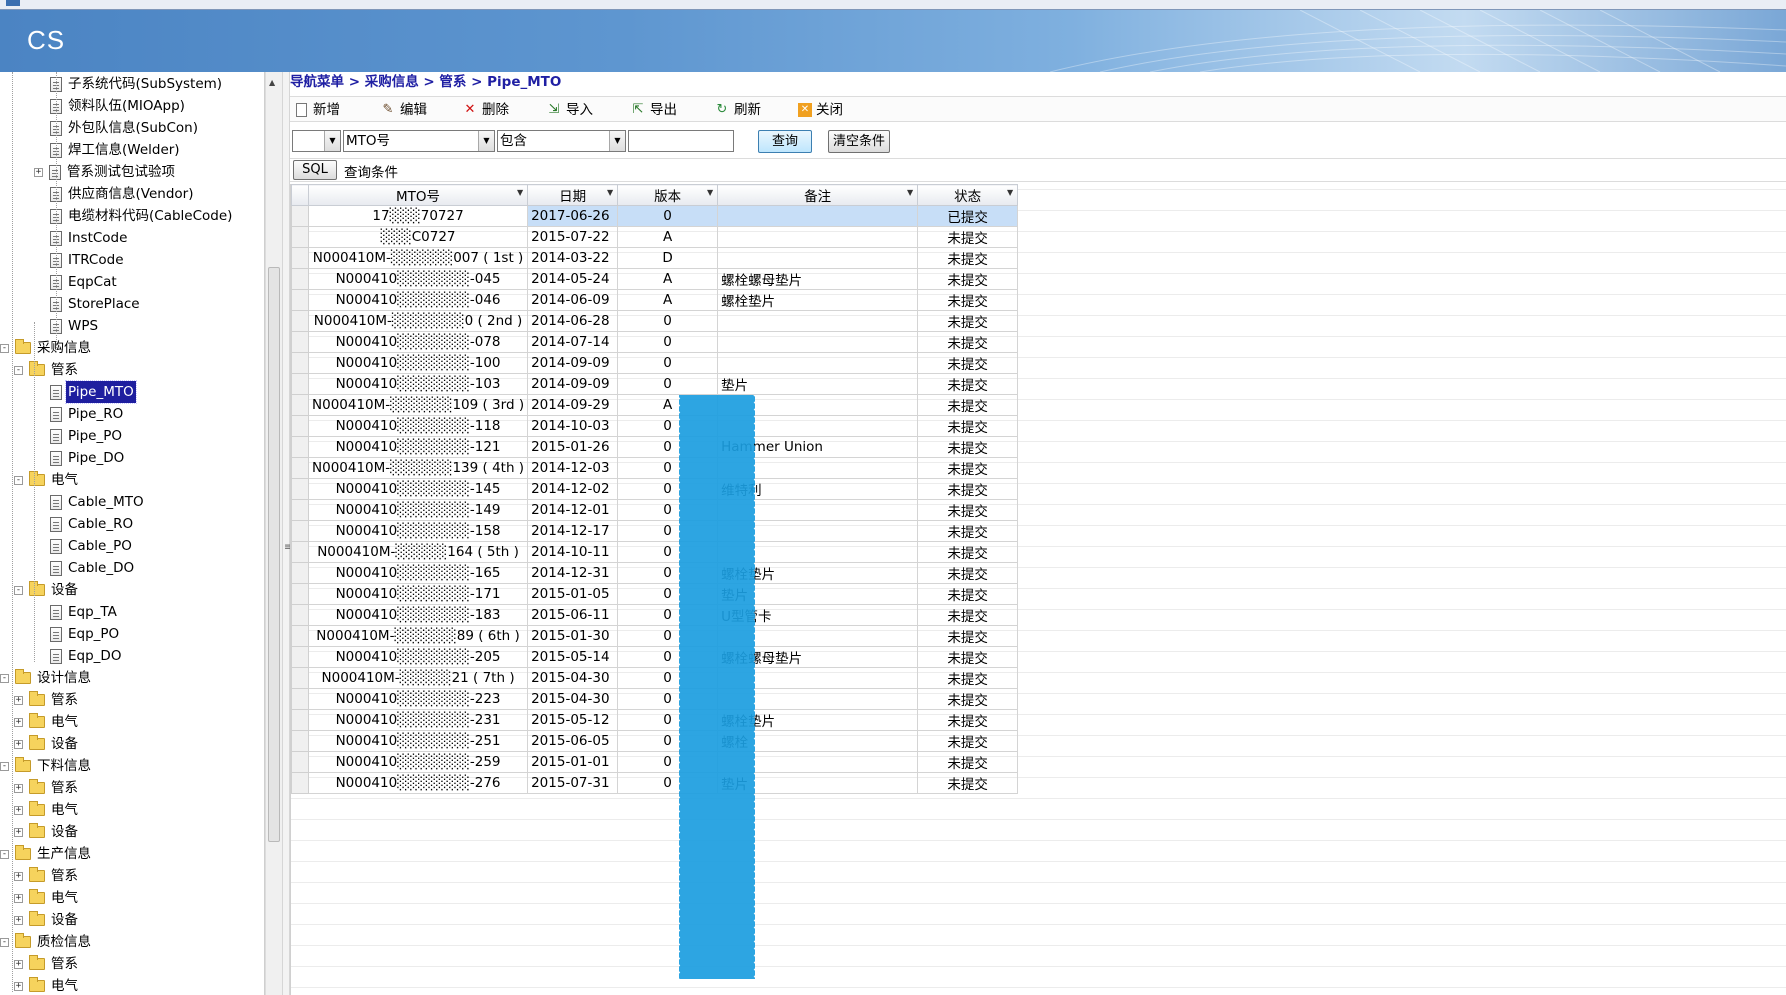 This screenshot has width=1786, height=995. Describe the element at coordinates (668, 216) in the screenshot. I see `cell-version: 0` at that location.